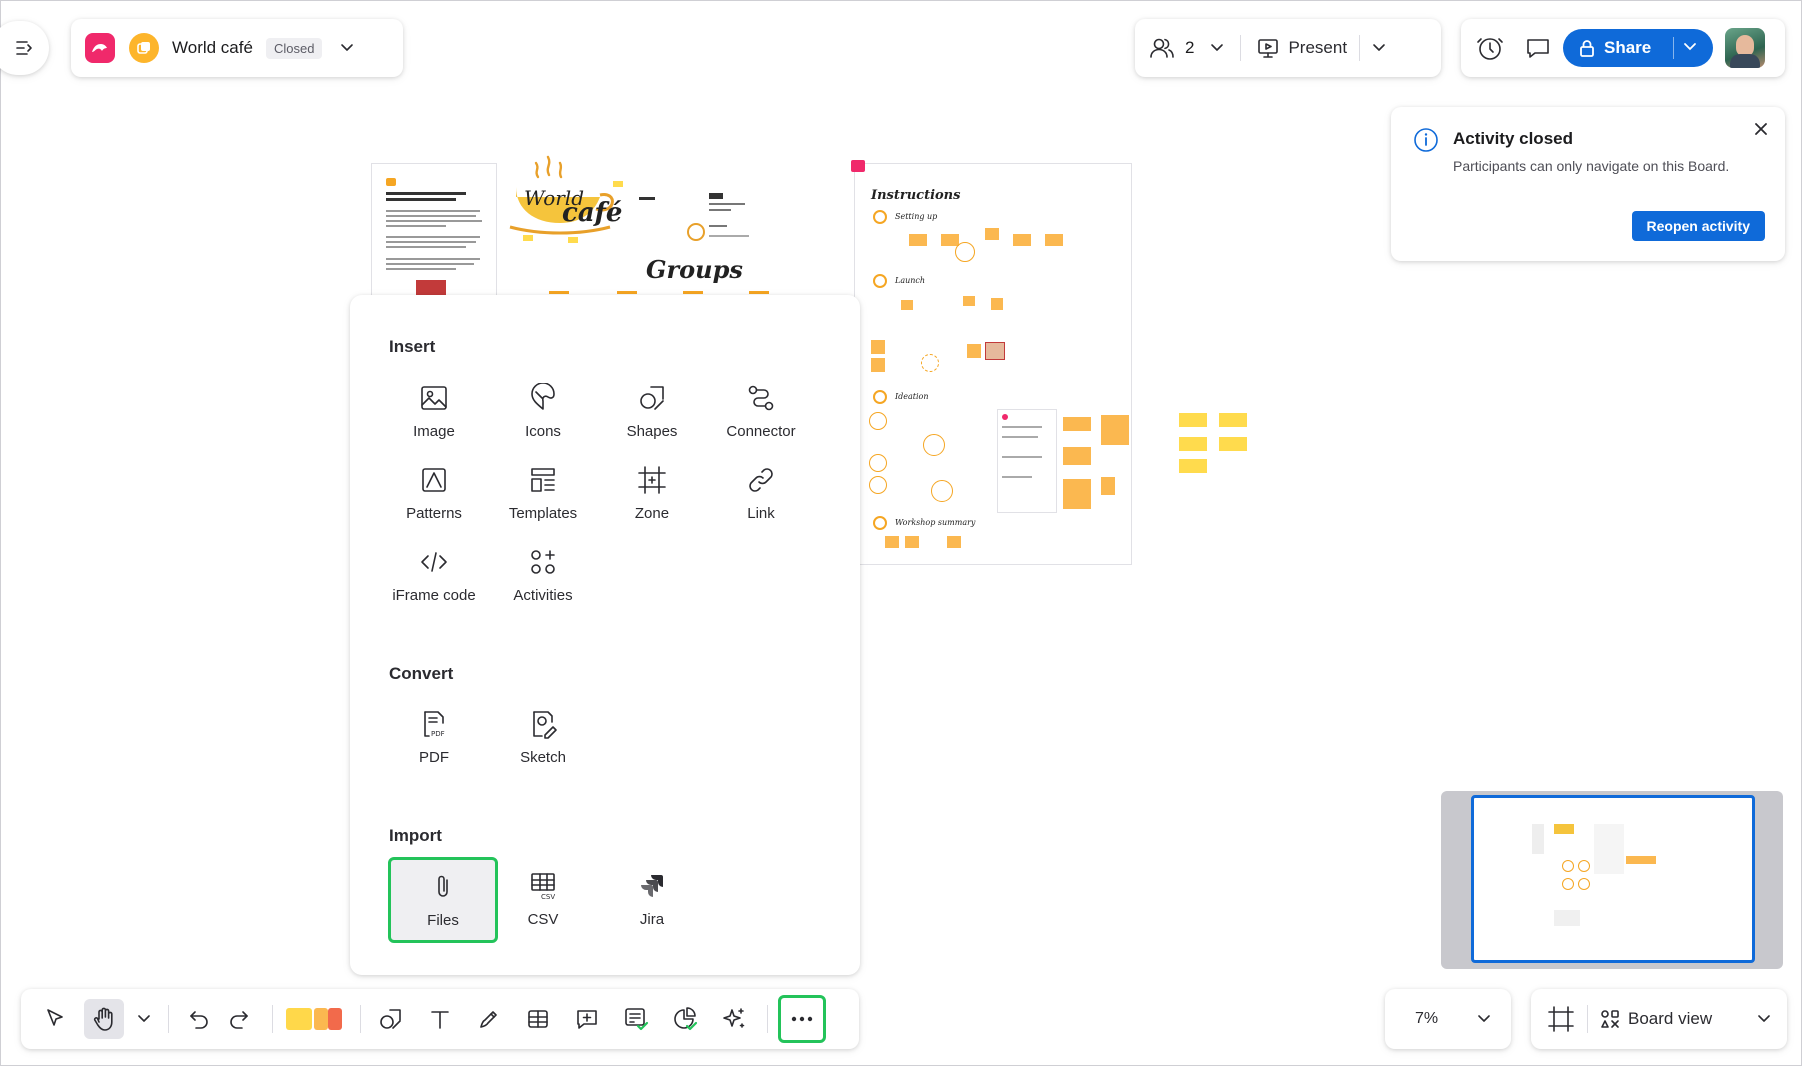 The width and height of the screenshot is (1802, 1066). What do you see at coordinates (1268, 48) in the screenshot?
I see `present-icon` at bounding box center [1268, 48].